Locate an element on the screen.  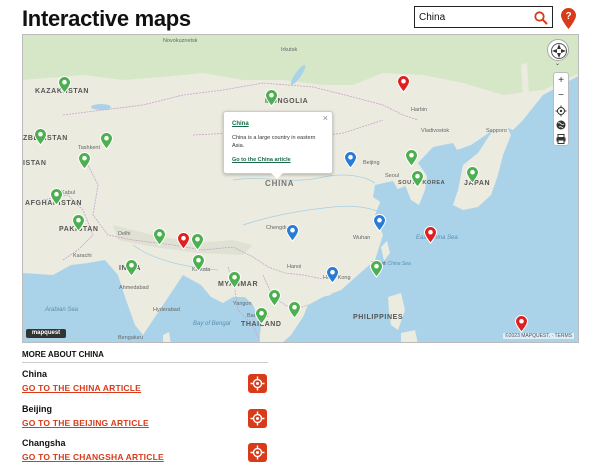
label-bay-of-bengal: Bay of Bengal is located at coordinates (212, 324).